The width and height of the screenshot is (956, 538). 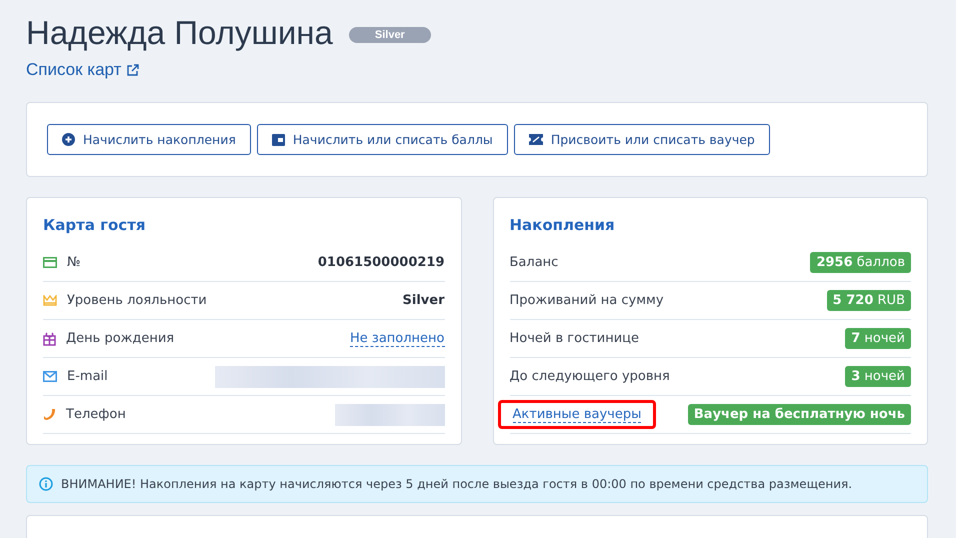 I want to click on gift-icon, so click(x=49, y=339).